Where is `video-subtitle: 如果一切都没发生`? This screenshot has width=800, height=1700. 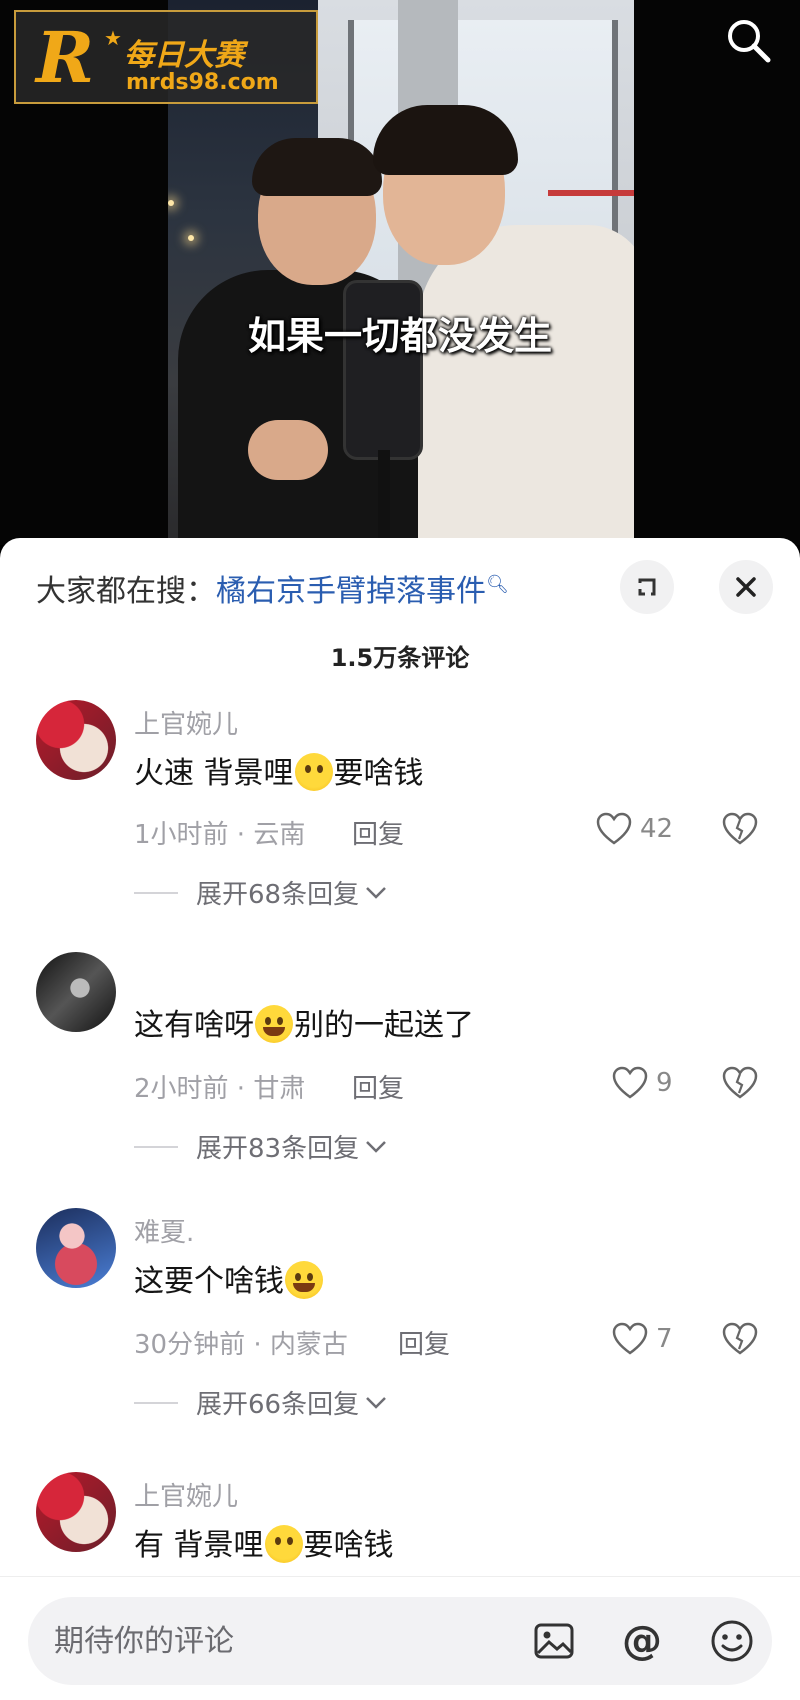 video-subtitle: 如果一切都没发生 is located at coordinates (399, 336).